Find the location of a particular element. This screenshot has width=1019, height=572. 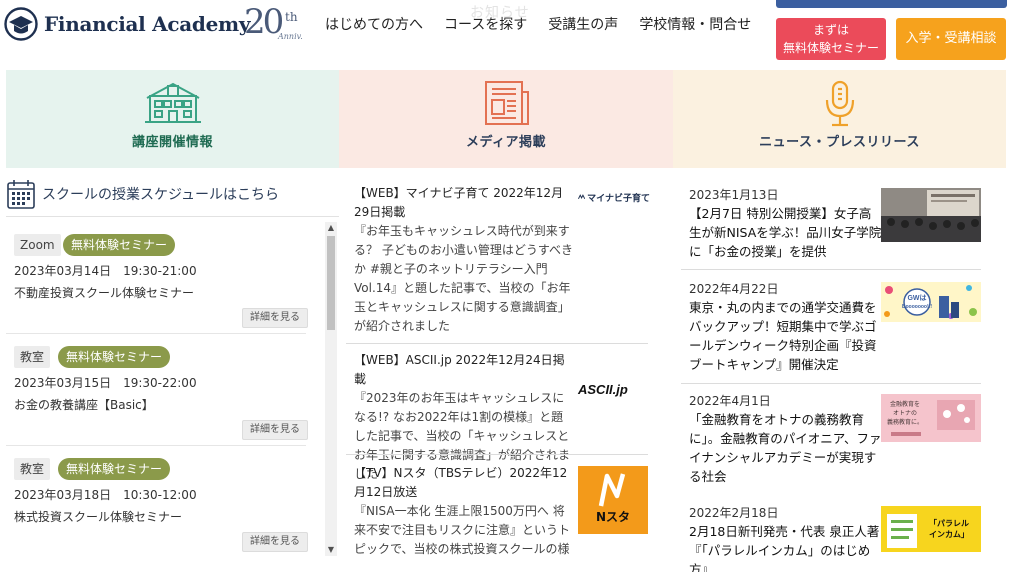

anniversary-mark: 20 th Anniv. is located at coordinates (279, 23).